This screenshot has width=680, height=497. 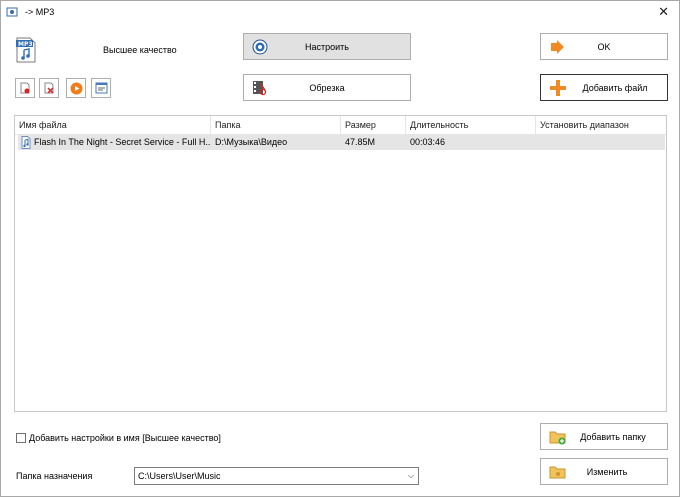 What do you see at coordinates (25, 44) in the screenshot?
I see `svg-text: MP3` at bounding box center [25, 44].